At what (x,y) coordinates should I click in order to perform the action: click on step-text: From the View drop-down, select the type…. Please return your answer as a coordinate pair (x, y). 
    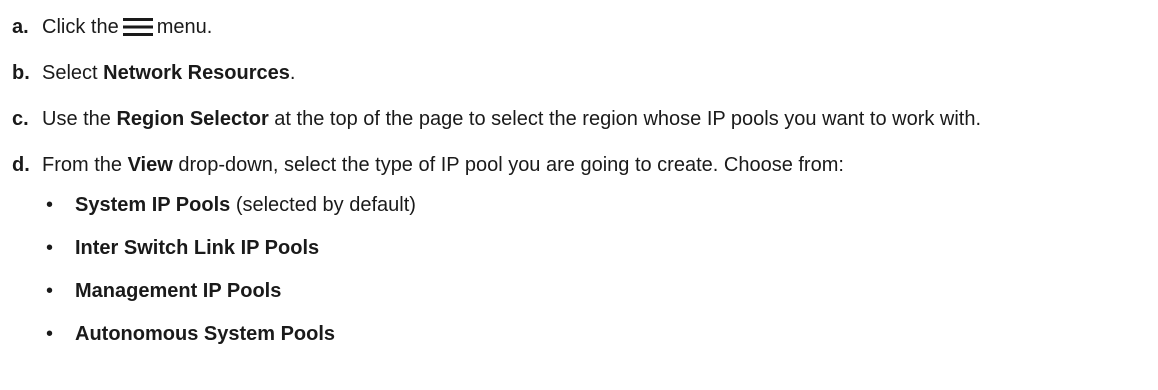
    Looking at the image, I should click on (443, 165).